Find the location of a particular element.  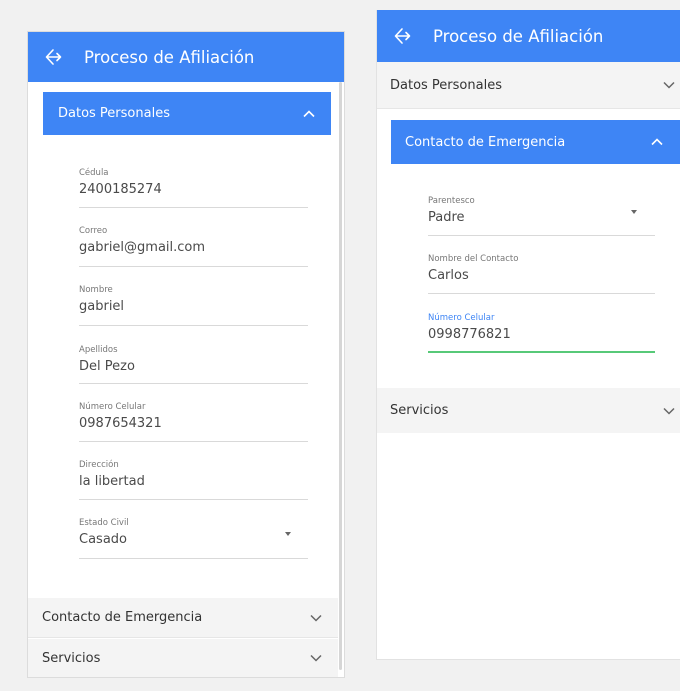

field-value: la libertad is located at coordinates (112, 481).